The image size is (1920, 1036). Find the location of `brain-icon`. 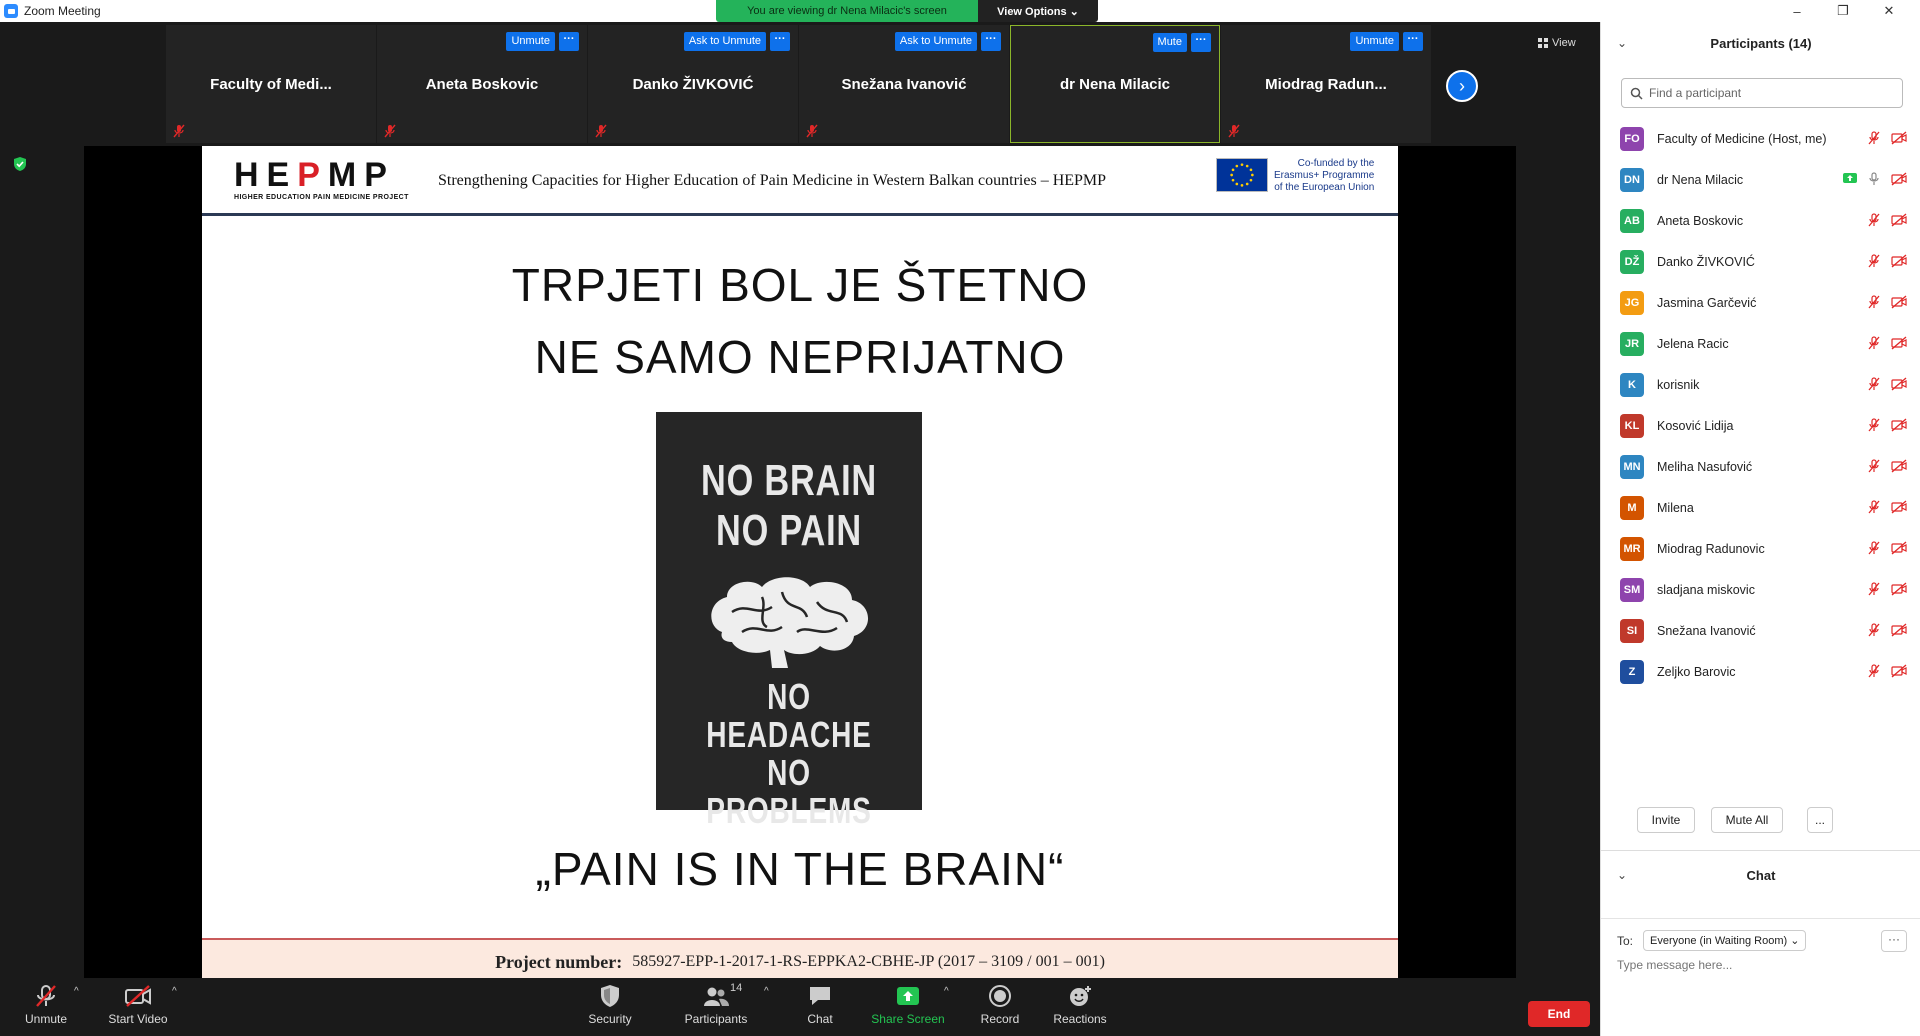

brain-icon is located at coordinates (790, 622).